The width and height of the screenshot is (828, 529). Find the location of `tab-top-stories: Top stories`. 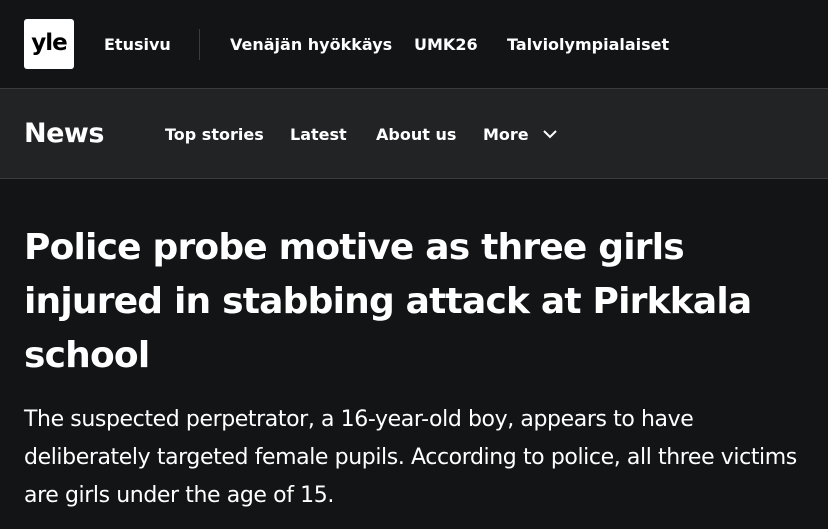

tab-top-stories: Top stories is located at coordinates (214, 134).